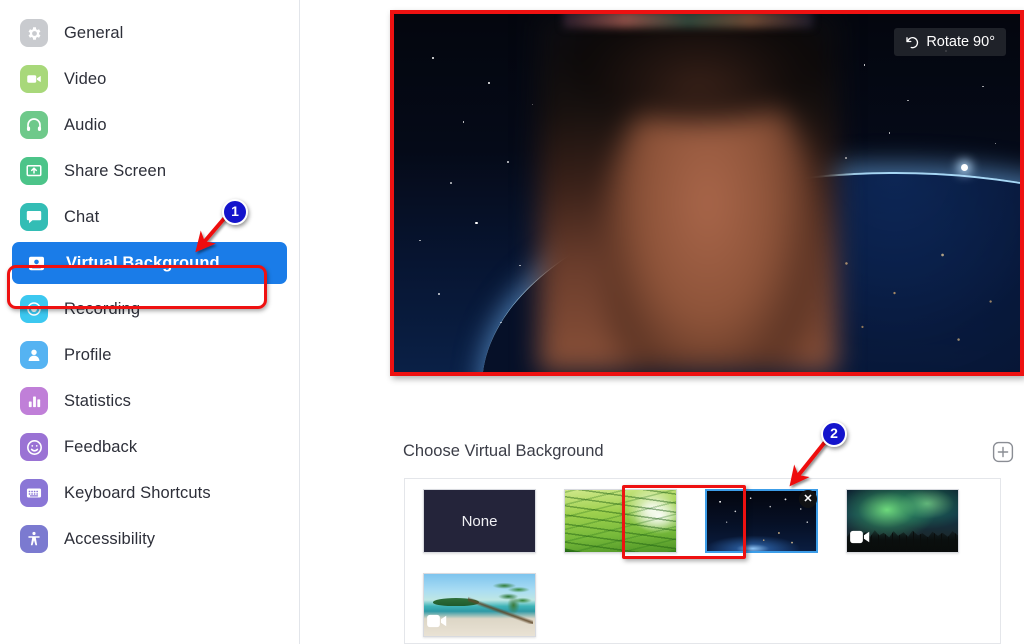 The width and height of the screenshot is (1024, 644). I want to click on video-icon, so click(34, 79).